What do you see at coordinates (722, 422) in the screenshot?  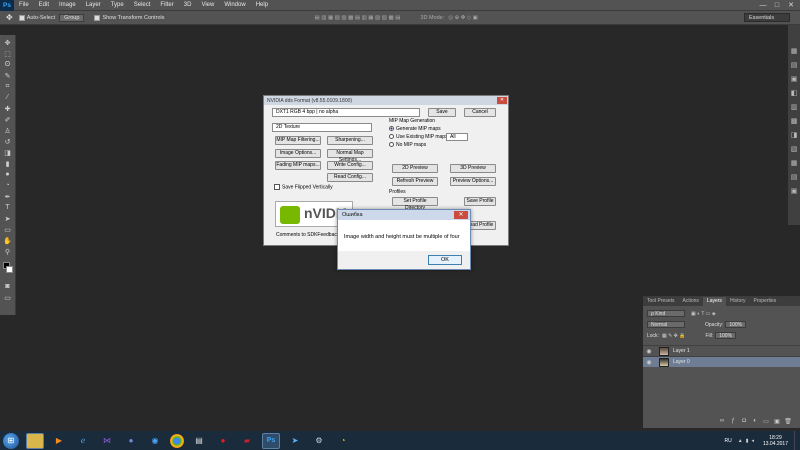 I see `link-layers-icon: ∞` at bounding box center [722, 422].